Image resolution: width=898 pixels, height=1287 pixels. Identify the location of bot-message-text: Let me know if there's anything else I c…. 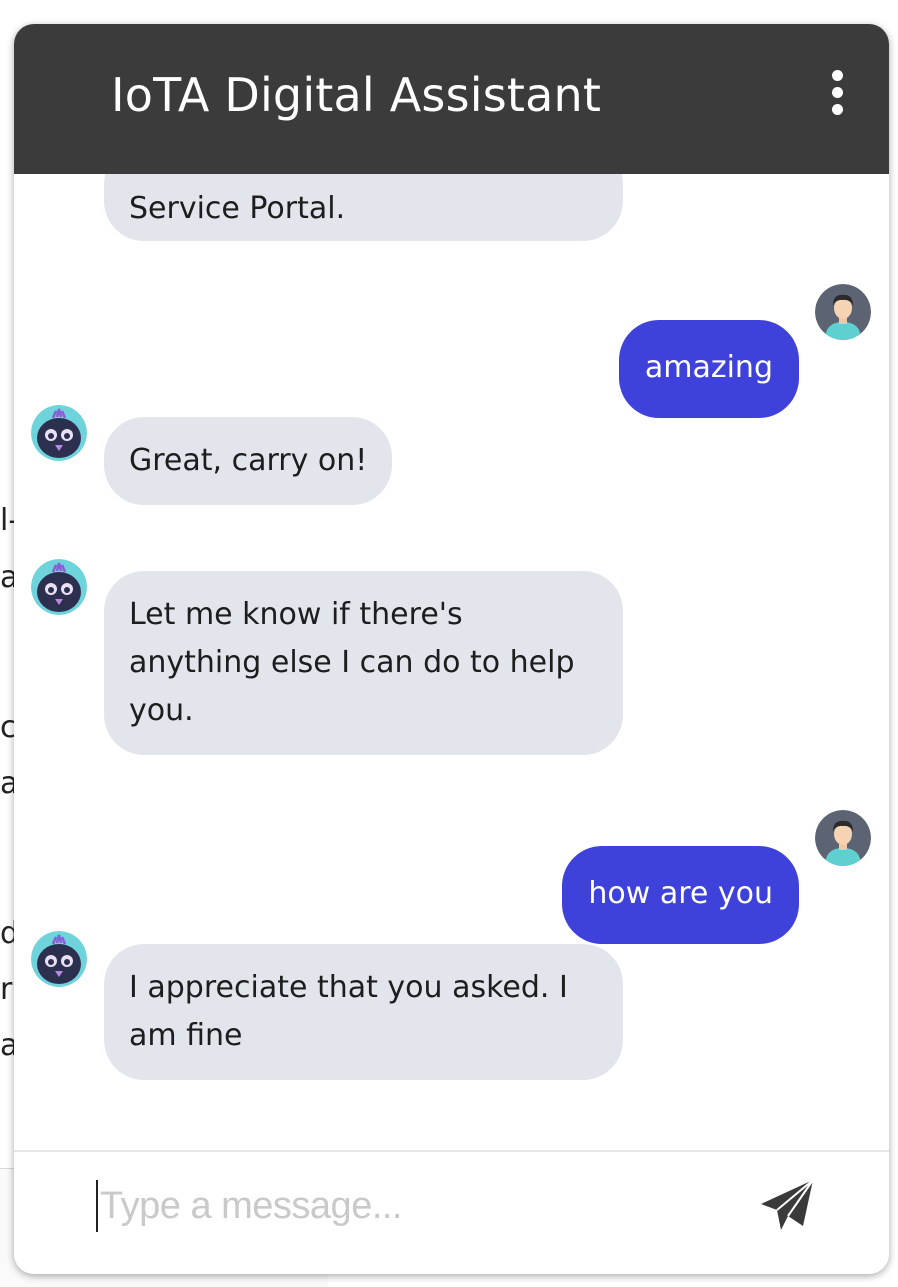
(352, 662).